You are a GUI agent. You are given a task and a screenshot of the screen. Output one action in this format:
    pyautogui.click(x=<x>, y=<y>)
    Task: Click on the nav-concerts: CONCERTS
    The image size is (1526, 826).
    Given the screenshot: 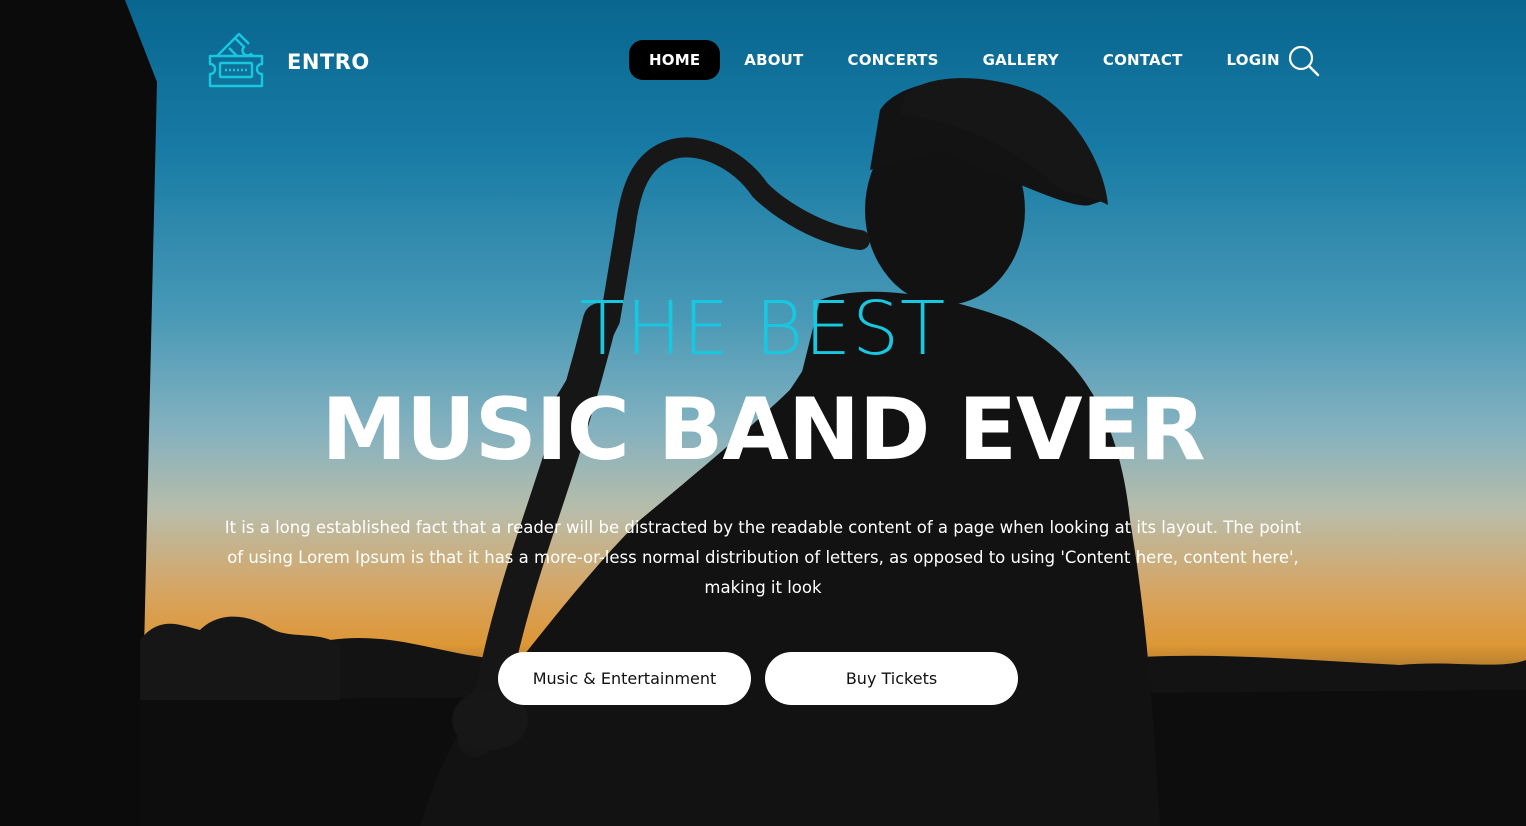 What is the action you would take?
    pyautogui.click(x=893, y=60)
    